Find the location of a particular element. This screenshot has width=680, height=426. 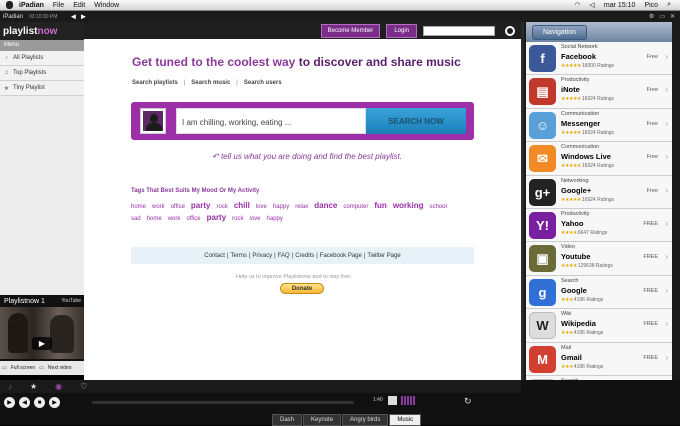

footer-link: Privacy is located at coordinates (262, 256).